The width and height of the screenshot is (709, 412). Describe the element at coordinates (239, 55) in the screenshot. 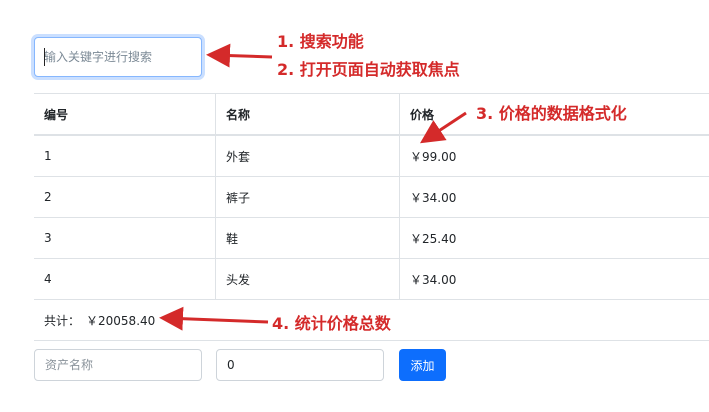

I see `arrow-search` at that location.